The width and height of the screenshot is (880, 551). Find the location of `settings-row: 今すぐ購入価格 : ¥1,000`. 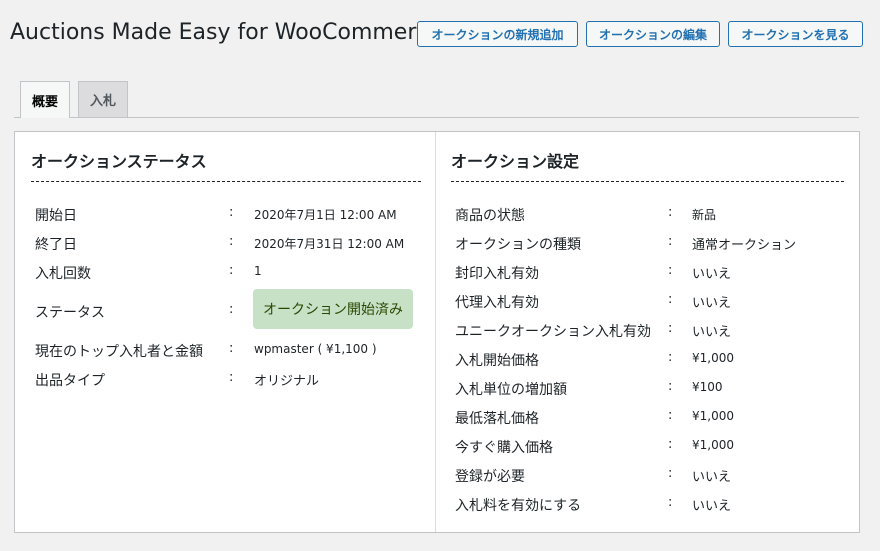

settings-row: 今すぐ購入価格 : ¥1,000 is located at coordinates (650, 447).